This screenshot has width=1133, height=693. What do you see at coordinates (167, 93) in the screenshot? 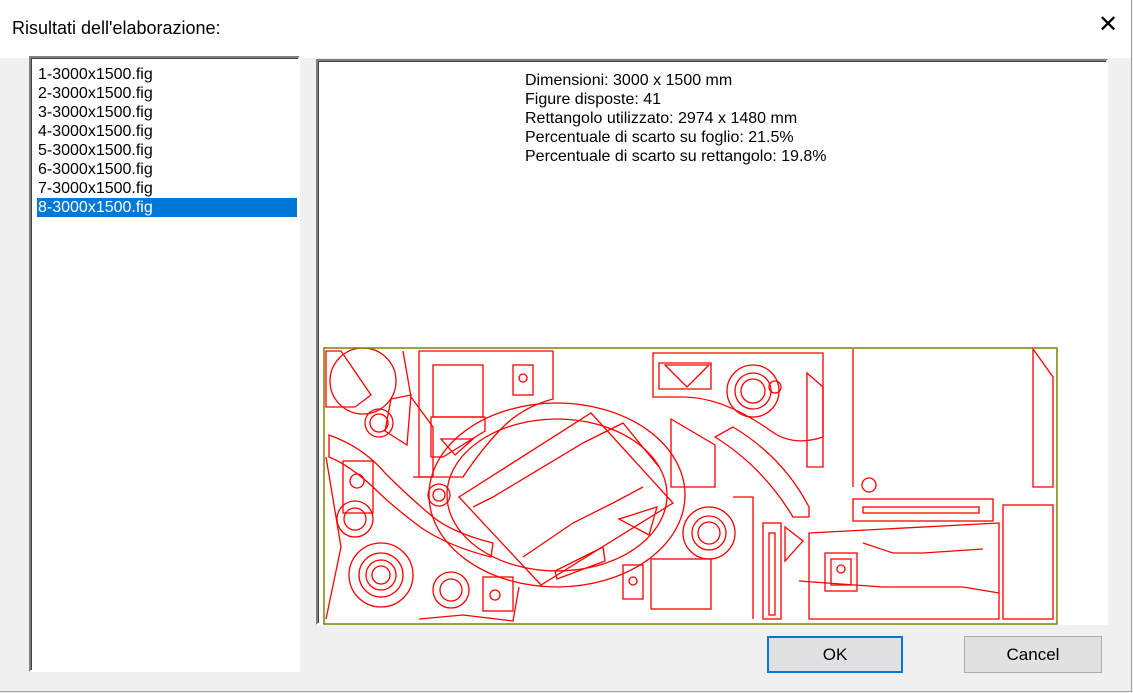
I see `list-item: 2-3000x1500.fig` at bounding box center [167, 93].